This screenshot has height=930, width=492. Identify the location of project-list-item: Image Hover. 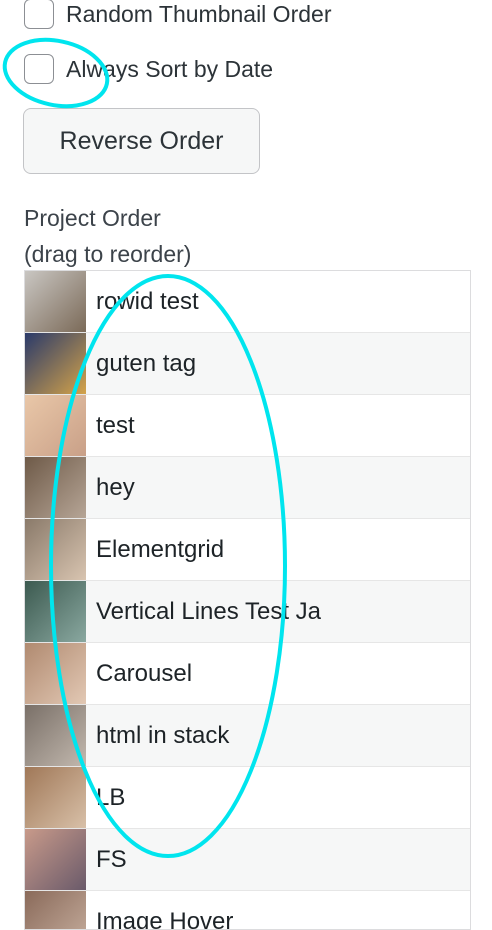
(247, 910).